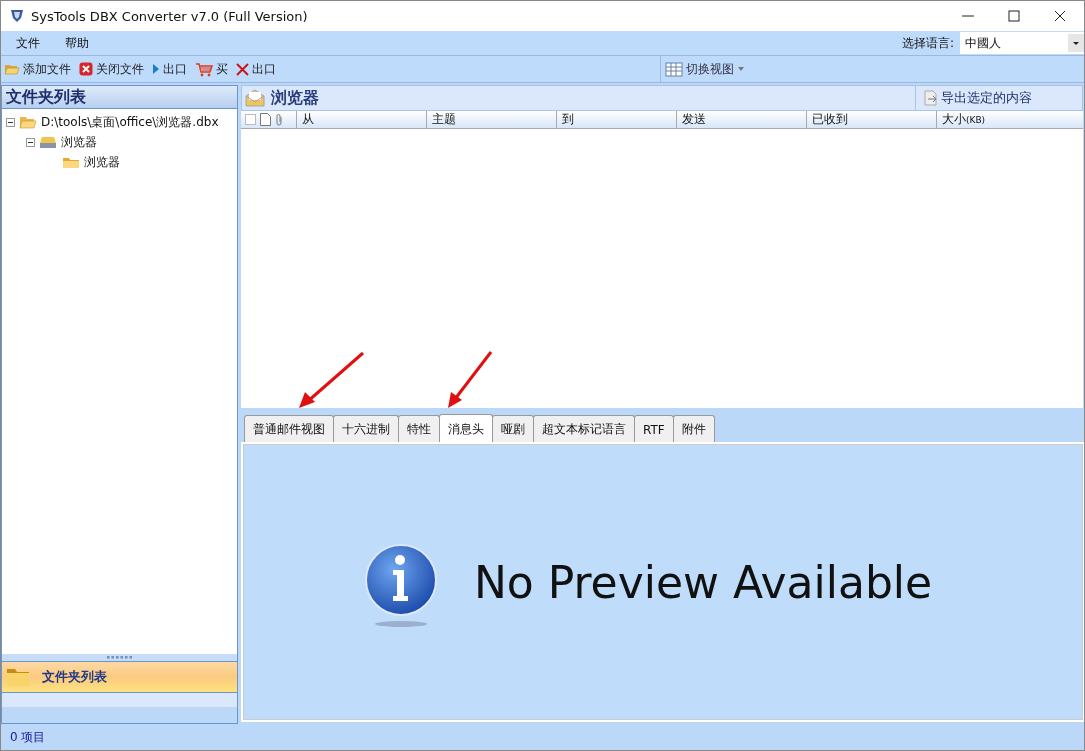 This screenshot has height=751, width=1085. I want to click on column-header: 已收到, so click(871, 119).